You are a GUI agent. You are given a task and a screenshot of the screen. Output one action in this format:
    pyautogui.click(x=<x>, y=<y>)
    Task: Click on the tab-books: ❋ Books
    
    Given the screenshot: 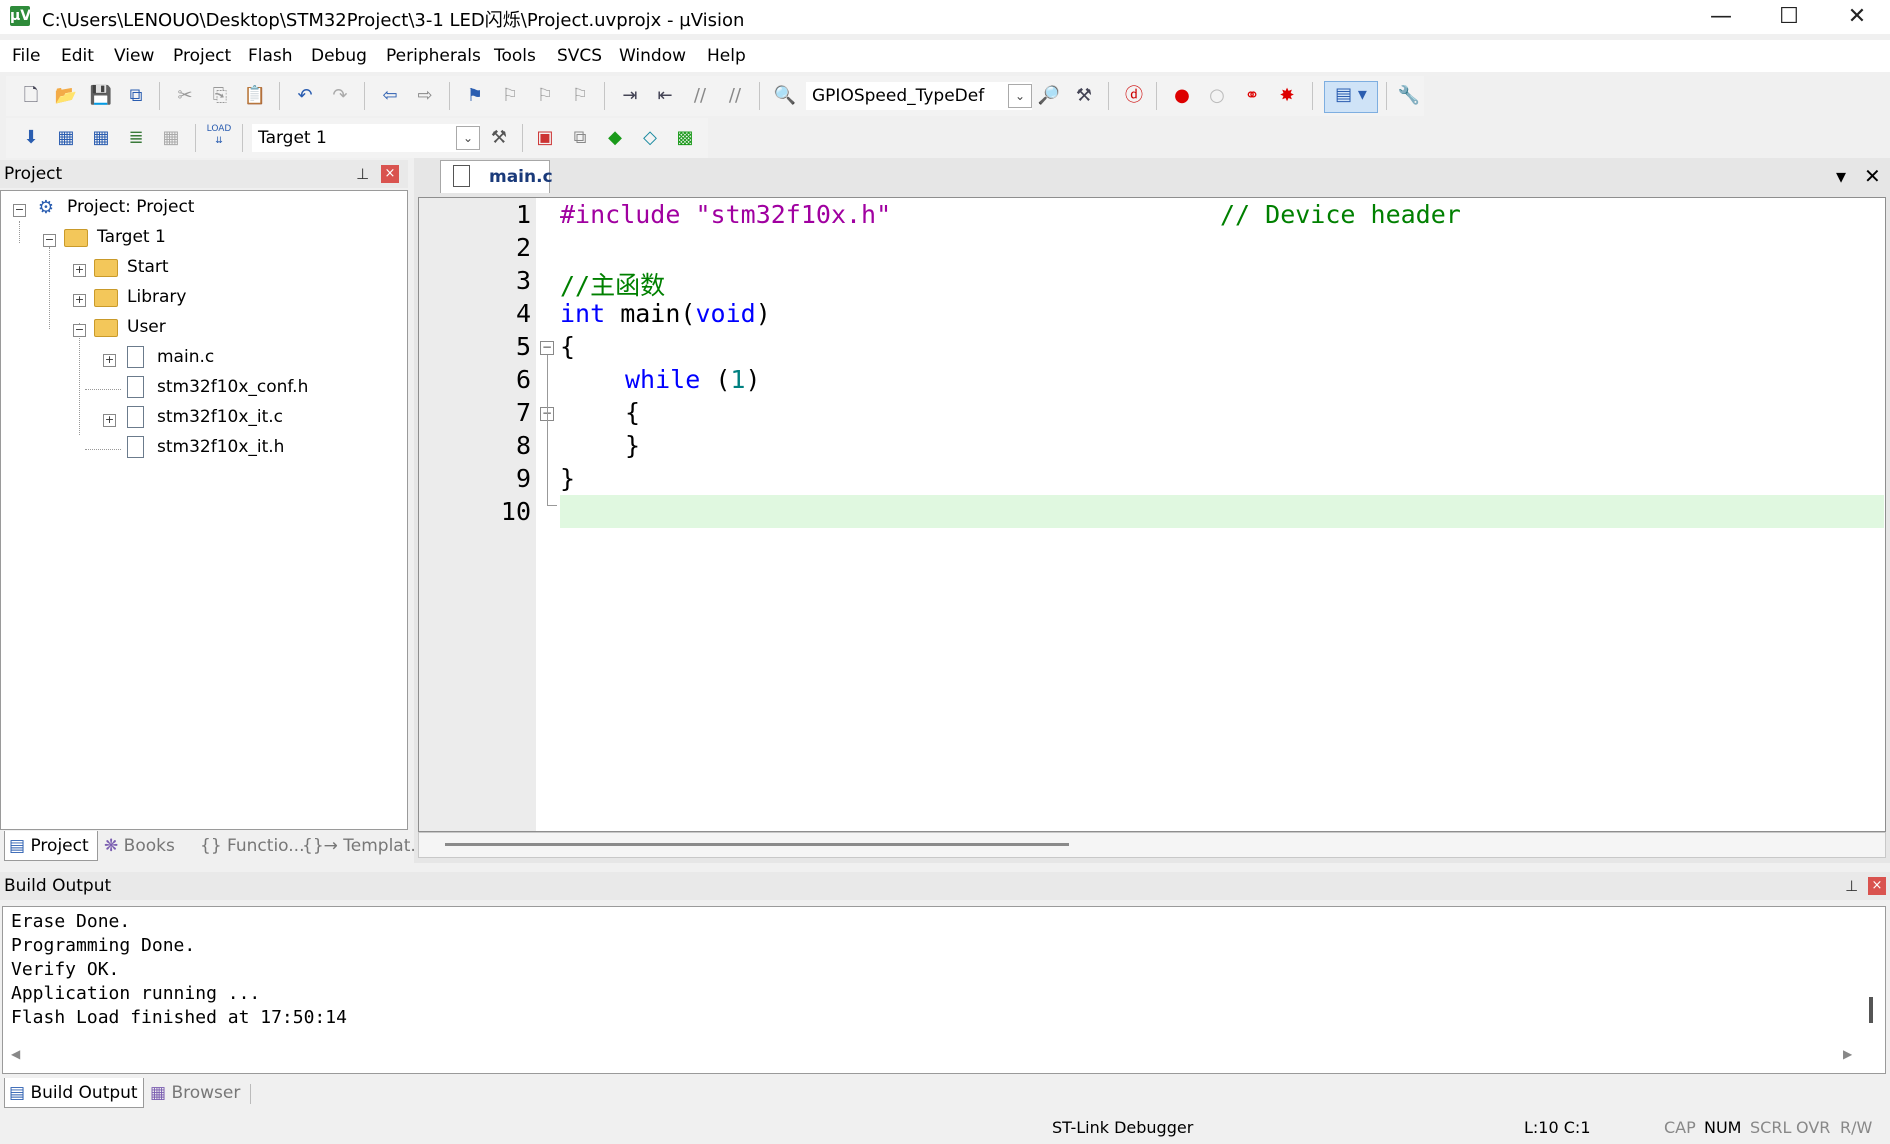 What is the action you would take?
    pyautogui.click(x=139, y=846)
    